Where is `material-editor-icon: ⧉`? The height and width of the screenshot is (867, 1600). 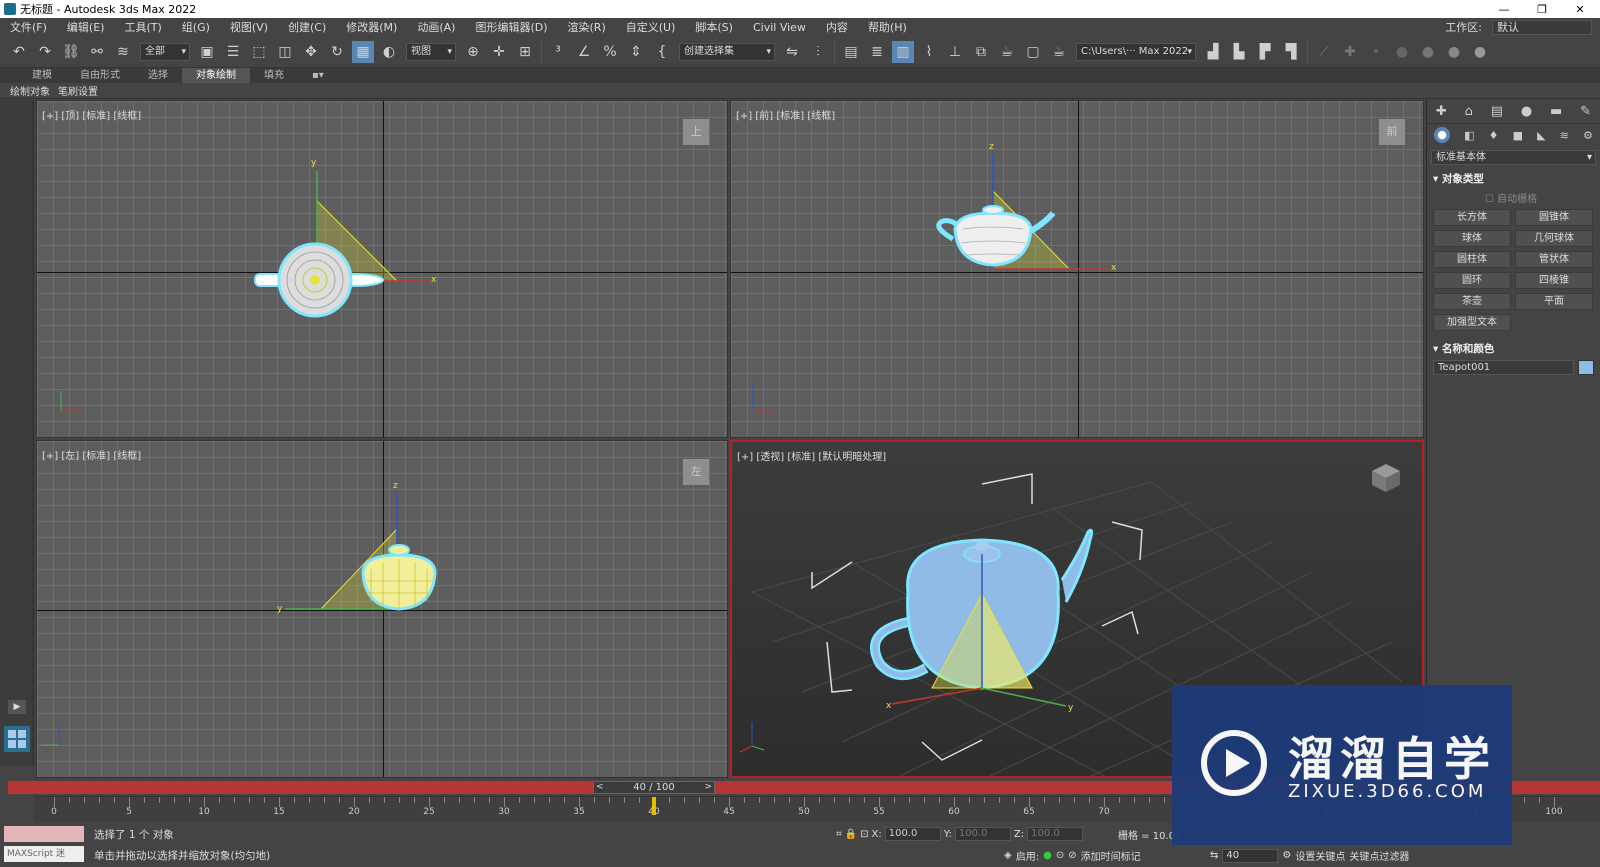
material-editor-icon: ⧉ is located at coordinates (981, 52).